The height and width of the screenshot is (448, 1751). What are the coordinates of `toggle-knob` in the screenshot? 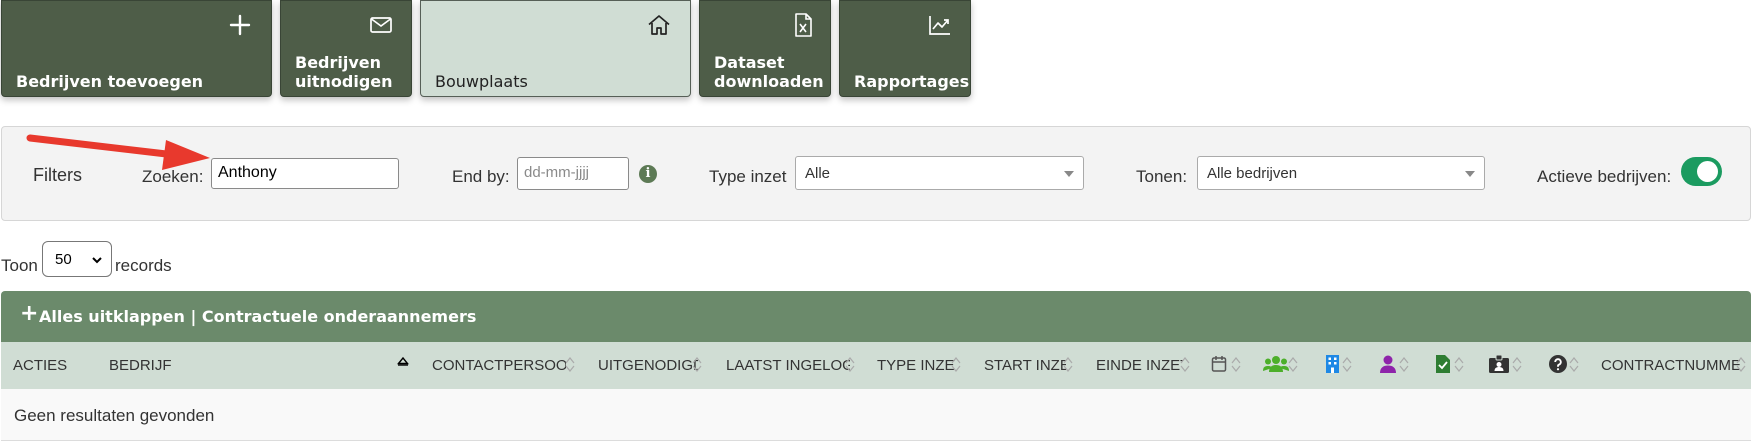 It's located at (1707, 171).